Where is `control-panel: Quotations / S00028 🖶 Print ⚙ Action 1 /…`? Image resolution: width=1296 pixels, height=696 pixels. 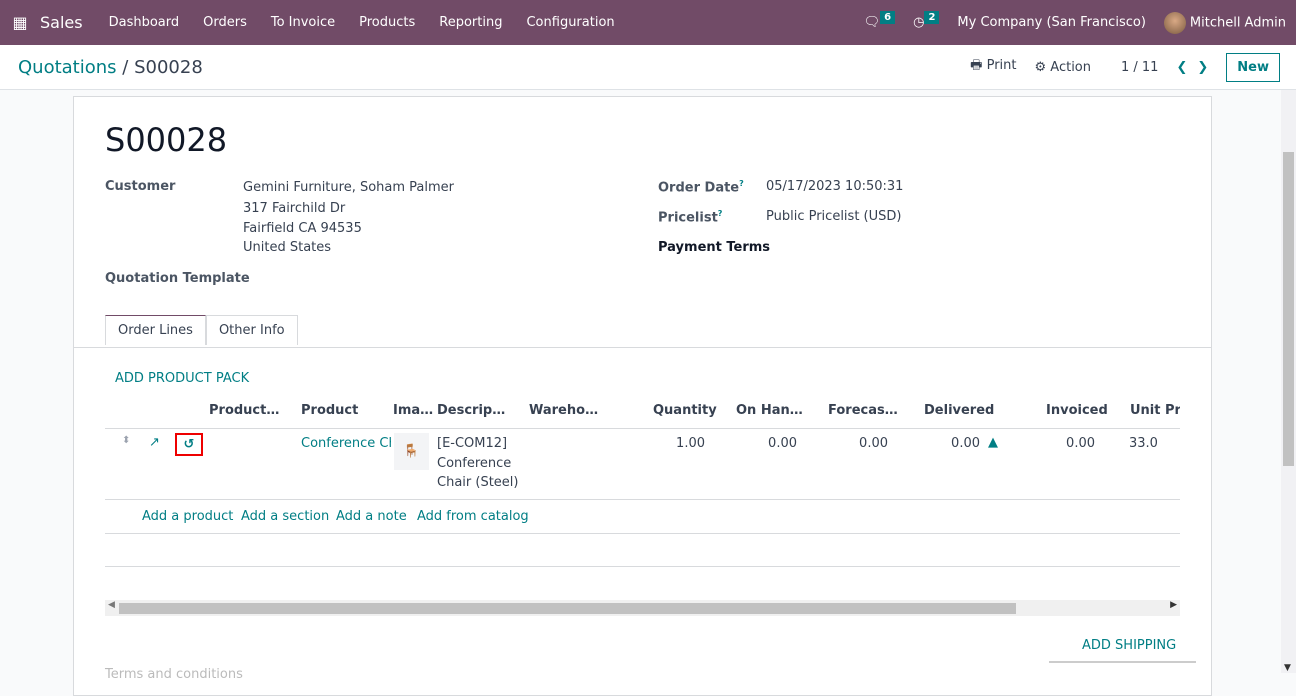
control-panel: Quotations / S00028 🖶 Print ⚙ Action 1 /… is located at coordinates (648, 67).